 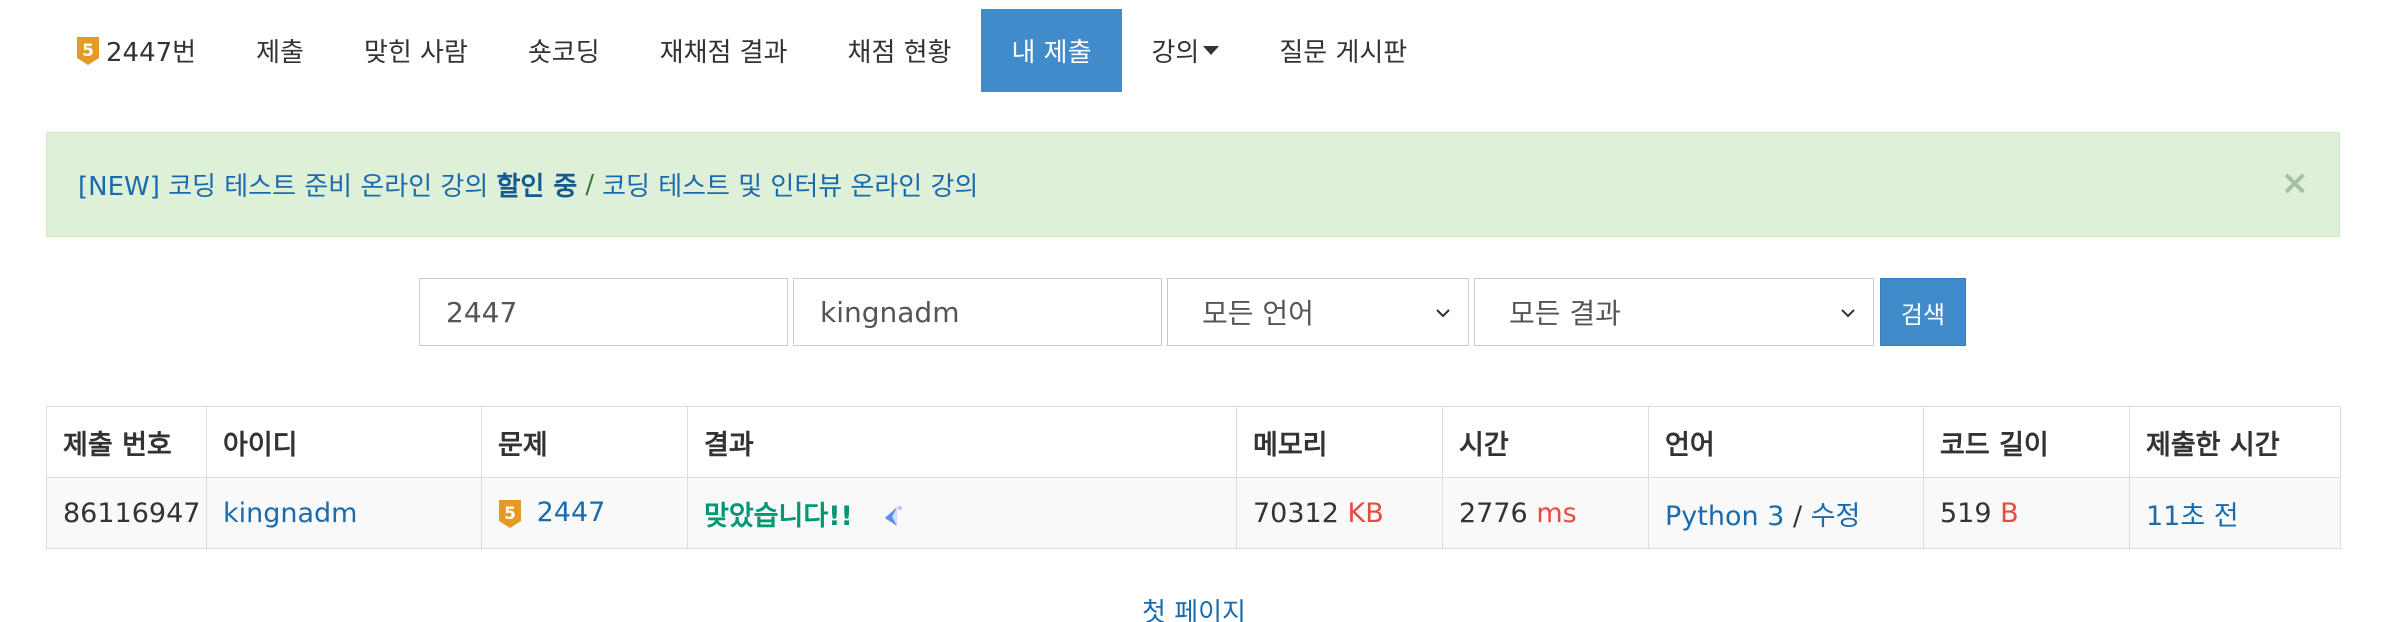 I want to click on nav-problem: 5 2447번, so click(x=136, y=50).